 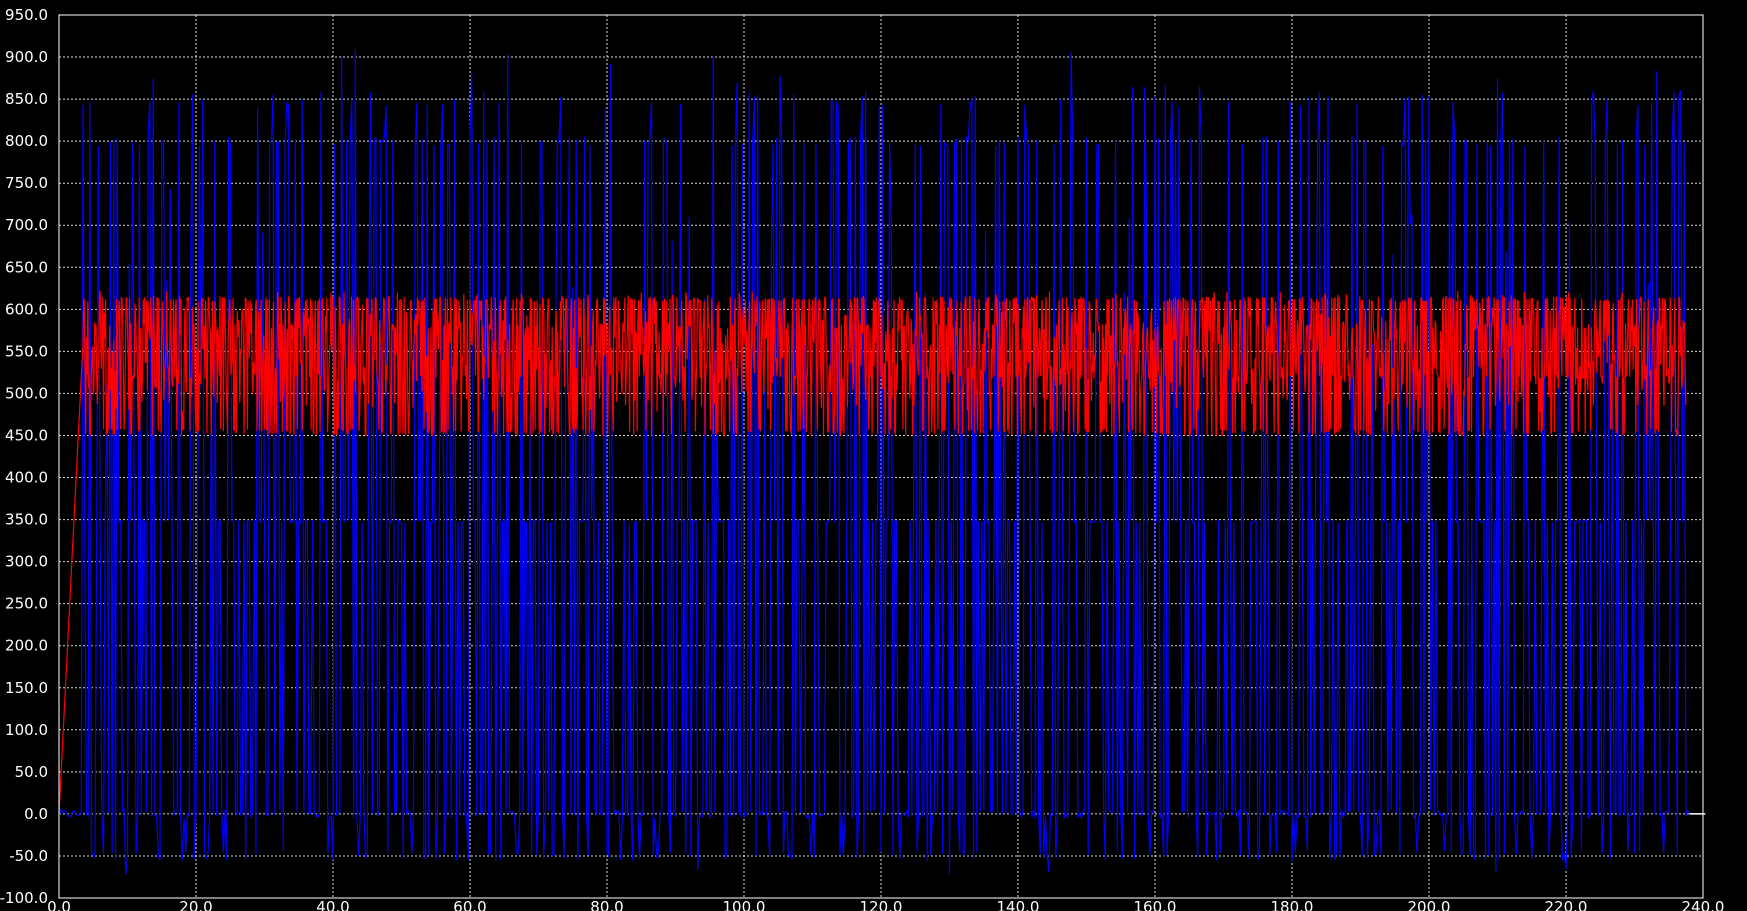 I want to click on y-tick-label: 300.0, so click(x=26, y=562).